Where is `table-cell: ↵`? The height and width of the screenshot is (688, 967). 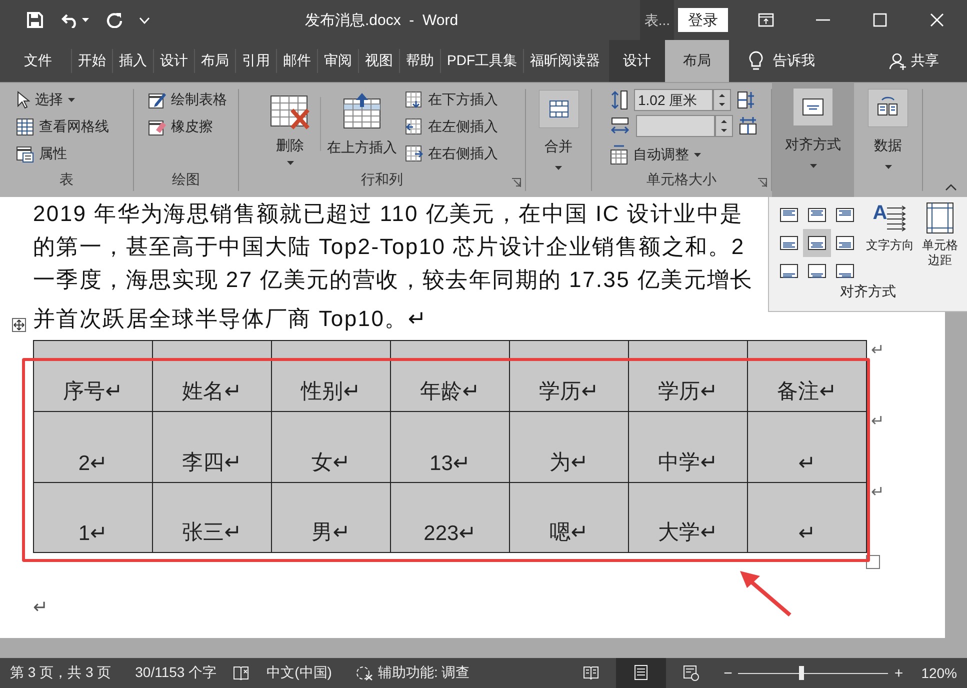 table-cell: ↵ is located at coordinates (806, 446).